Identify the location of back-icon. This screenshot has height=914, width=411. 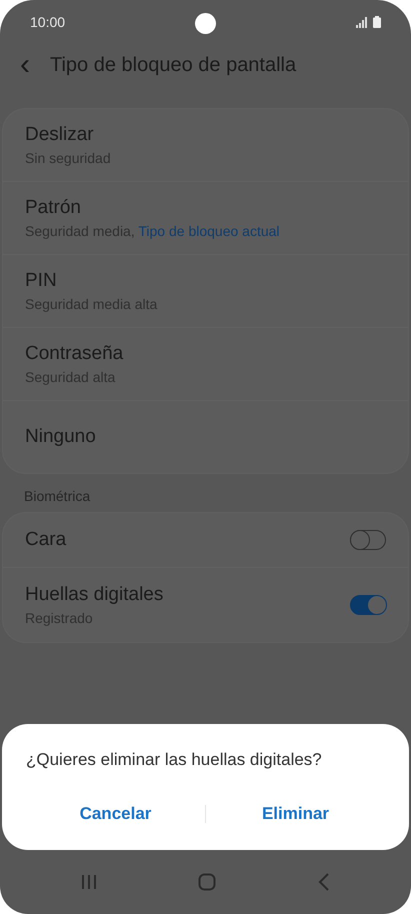
(324, 882).